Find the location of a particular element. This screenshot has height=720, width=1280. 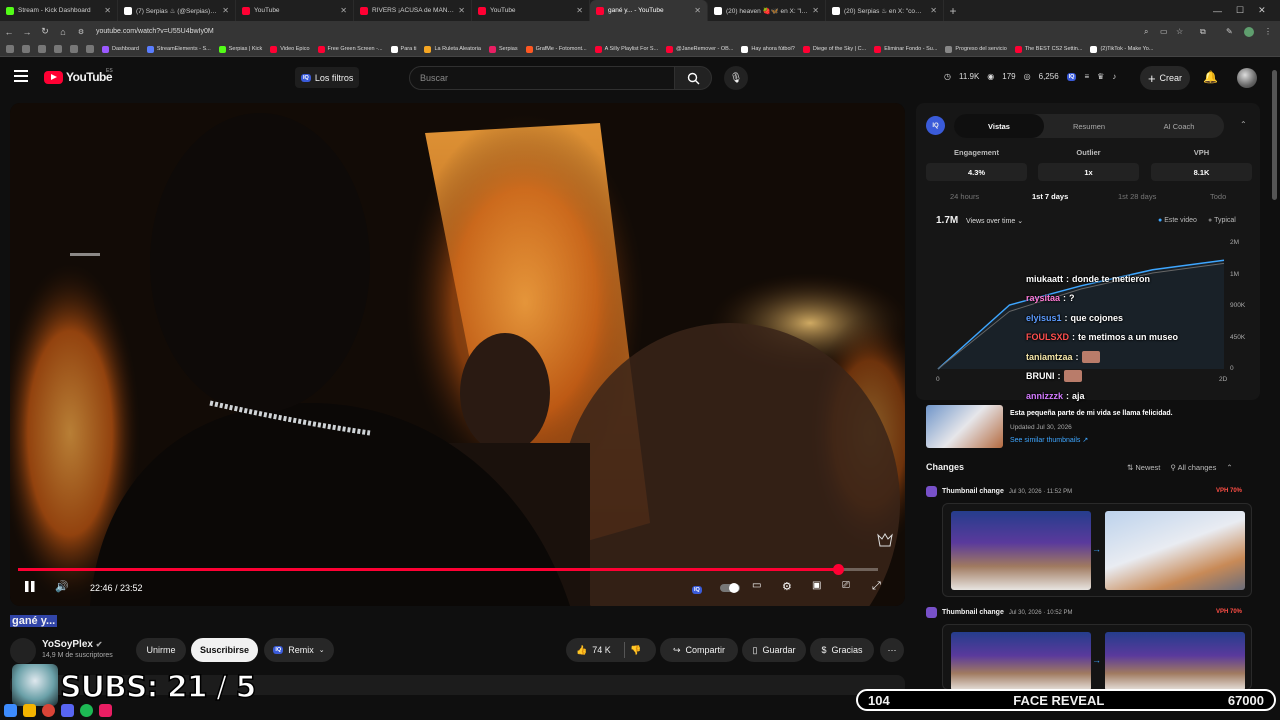

channel-watermark-icon is located at coordinates (885, 540).